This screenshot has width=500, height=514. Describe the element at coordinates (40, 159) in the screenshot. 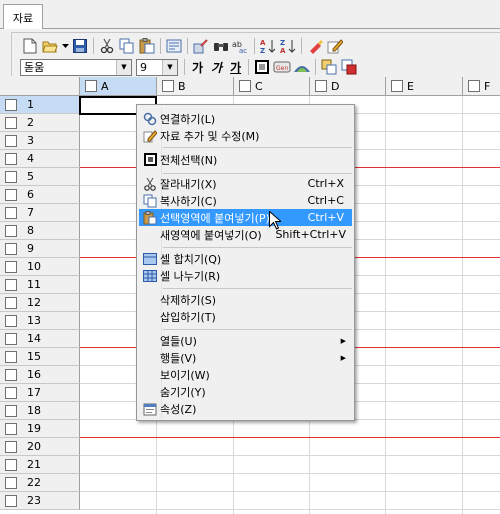

I see `row-header: 4` at that location.